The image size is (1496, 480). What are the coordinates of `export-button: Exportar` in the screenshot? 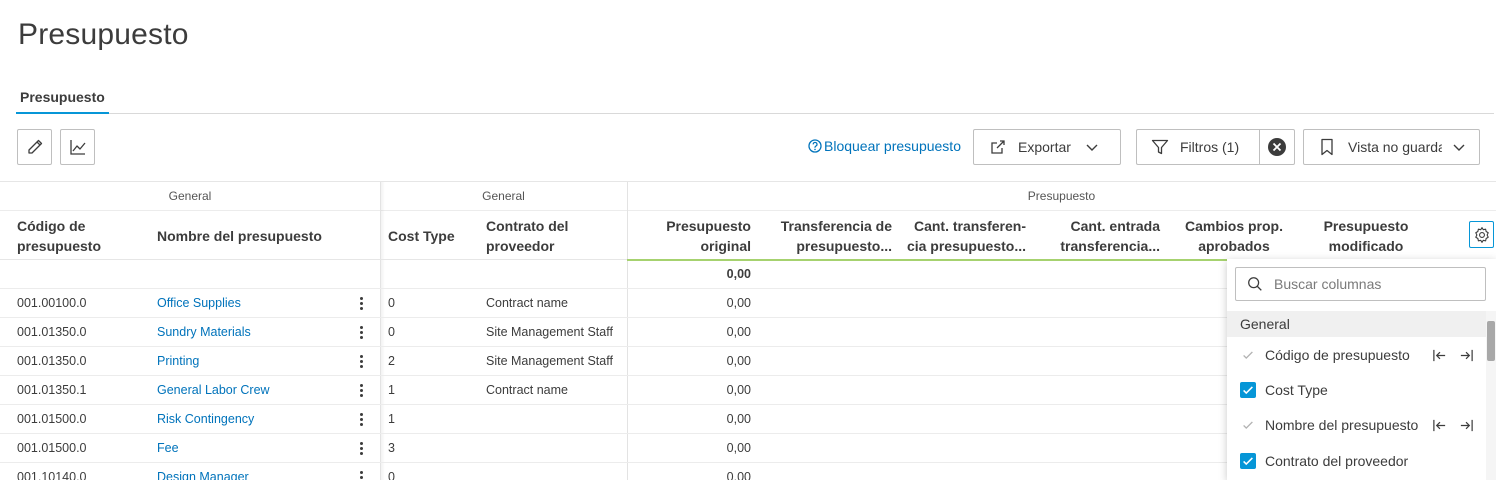 It's located at (1047, 147).